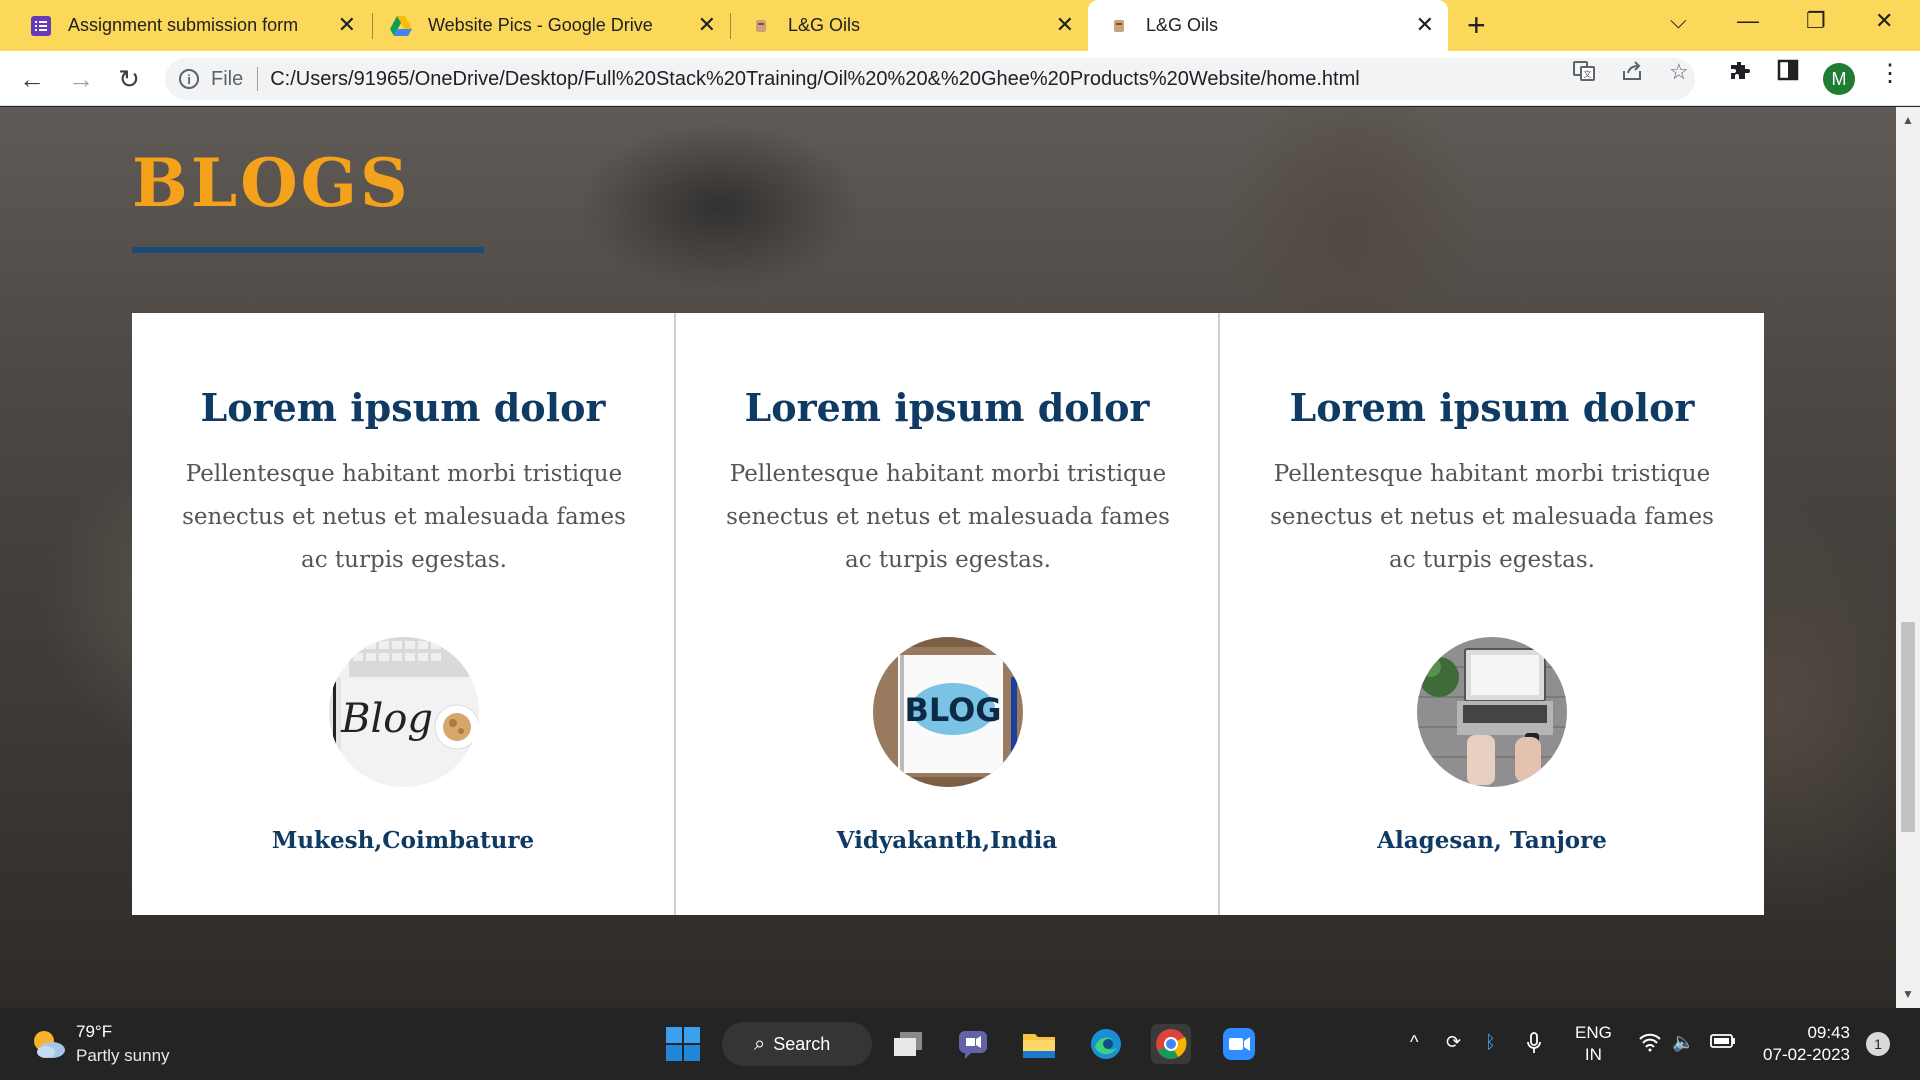 The height and width of the screenshot is (1080, 1920). Describe the element at coordinates (258, 79) in the screenshot. I see `divider` at that location.